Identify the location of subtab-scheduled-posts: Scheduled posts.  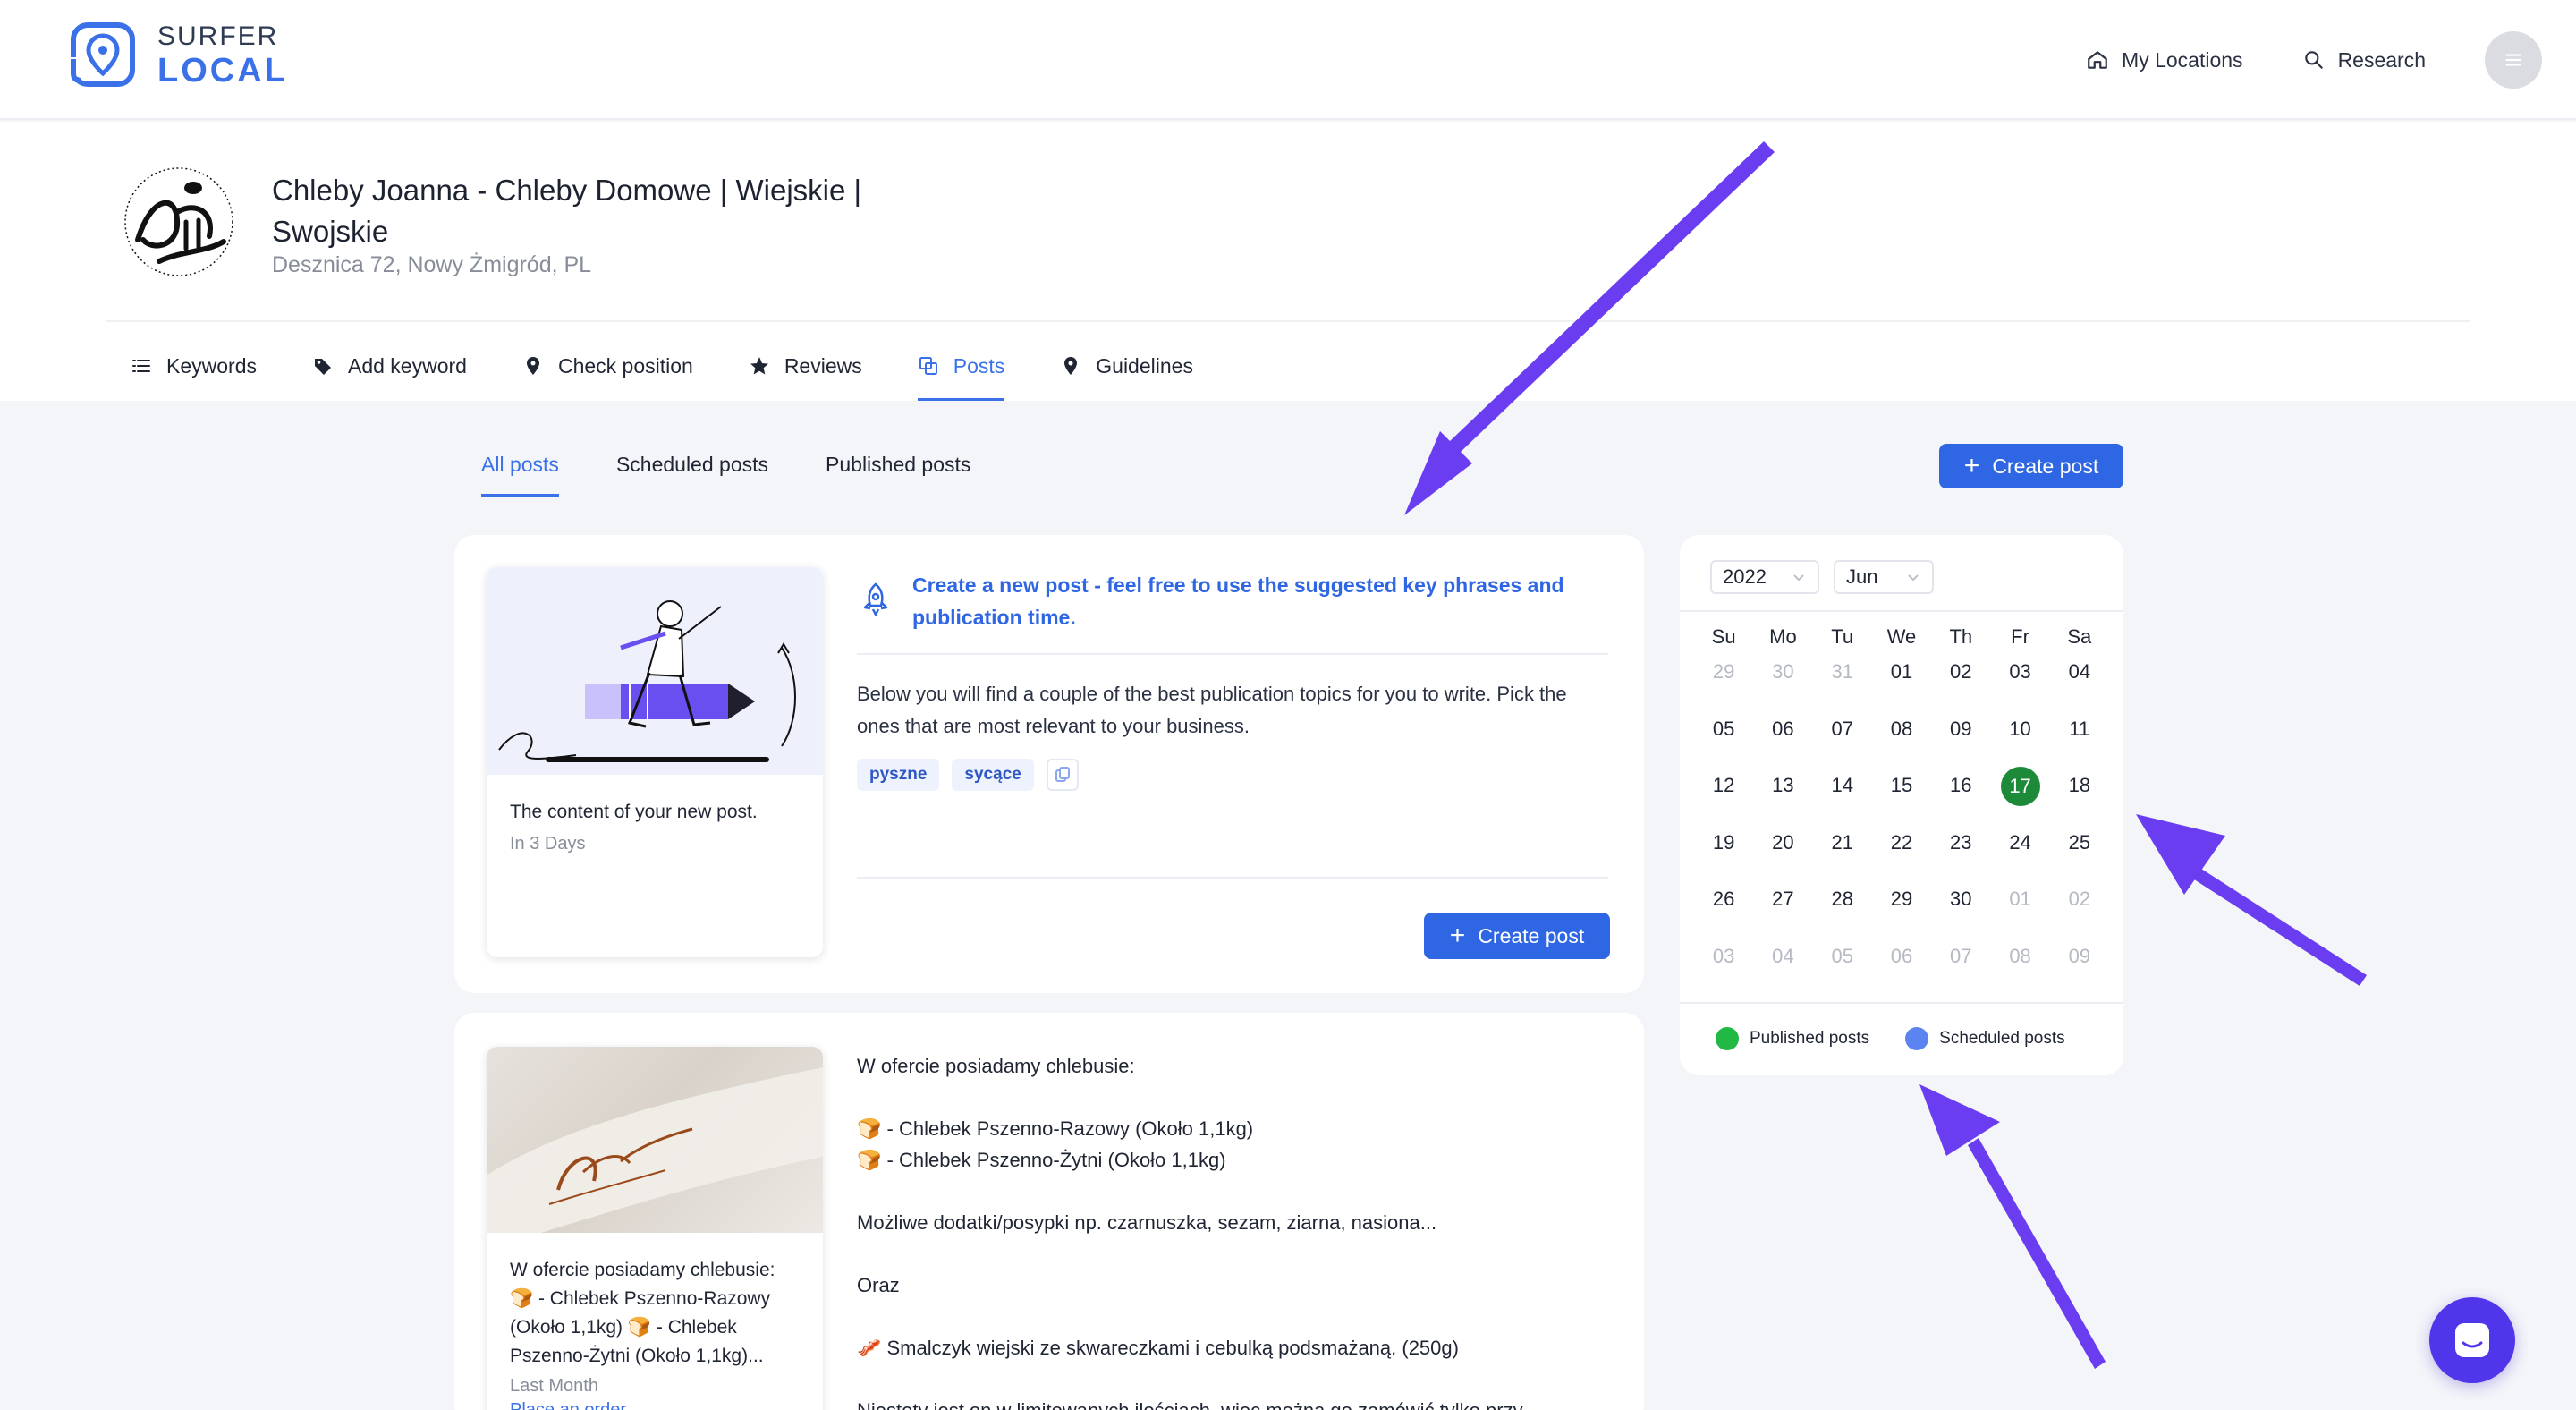
(692, 475).